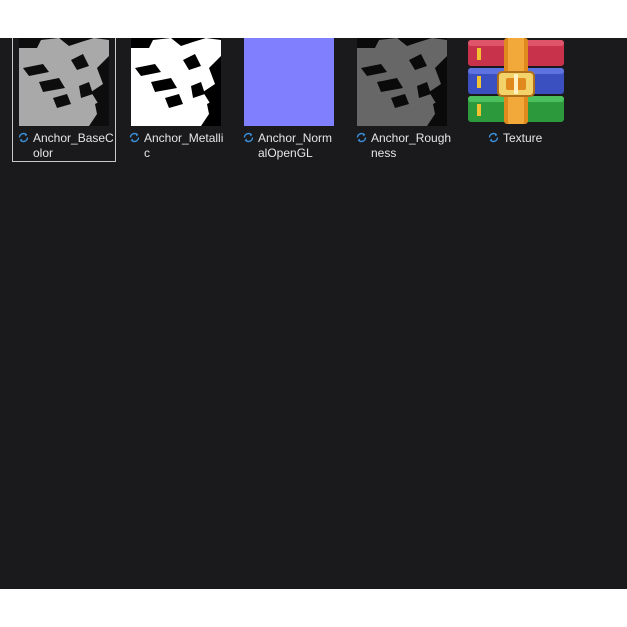 This screenshot has height=627, width=627. I want to click on file-item-anchor-basecolor: Anchor_BaseC olor, so click(64, 100).